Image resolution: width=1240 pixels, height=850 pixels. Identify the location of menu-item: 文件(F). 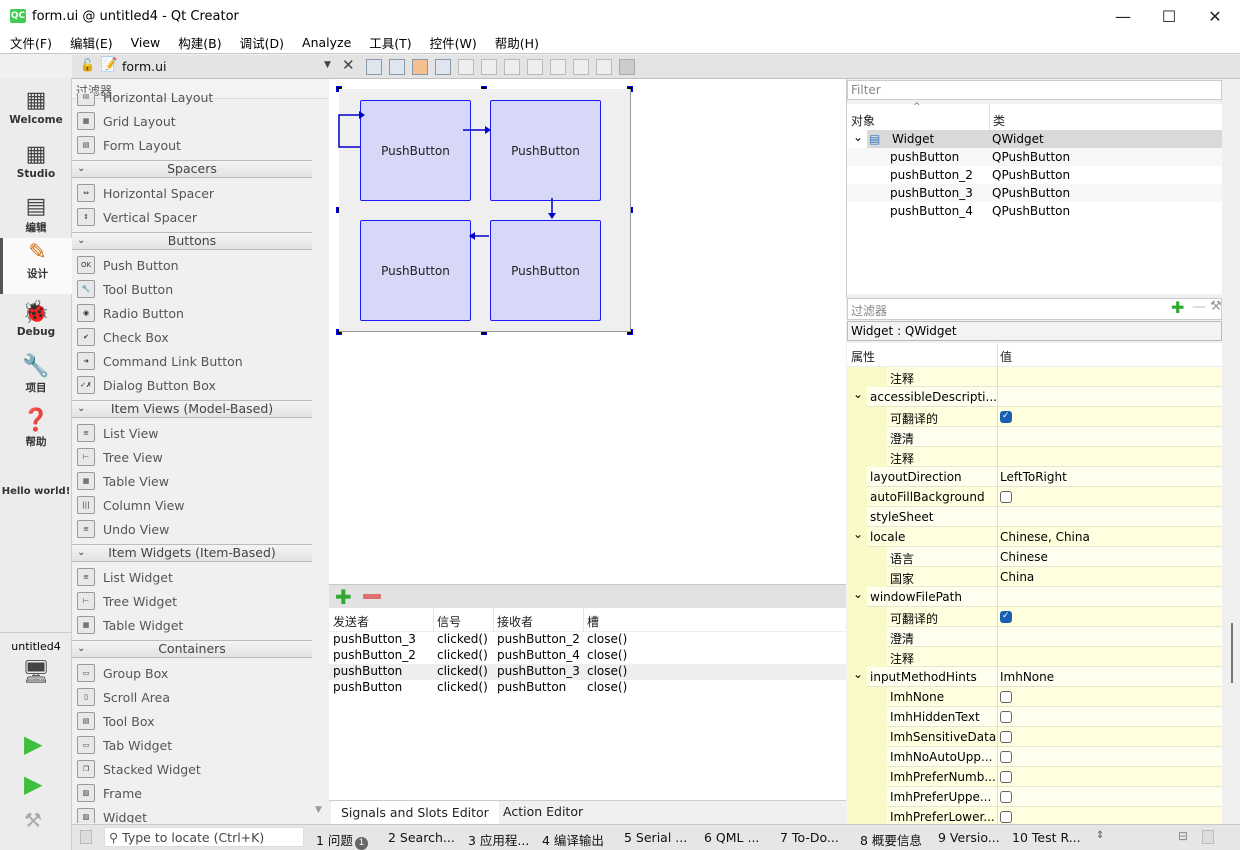
(30, 42).